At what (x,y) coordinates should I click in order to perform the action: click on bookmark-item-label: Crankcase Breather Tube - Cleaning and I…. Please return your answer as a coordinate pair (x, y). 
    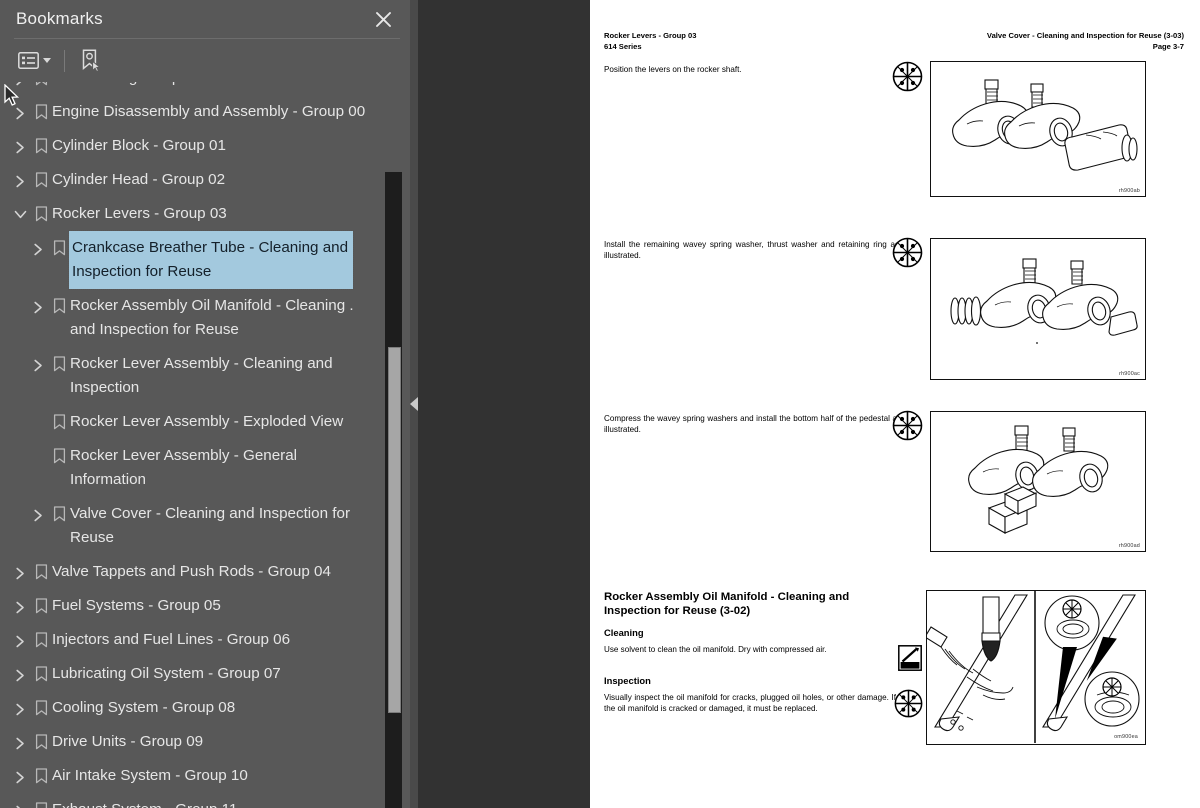
    Looking at the image, I should click on (211, 260).